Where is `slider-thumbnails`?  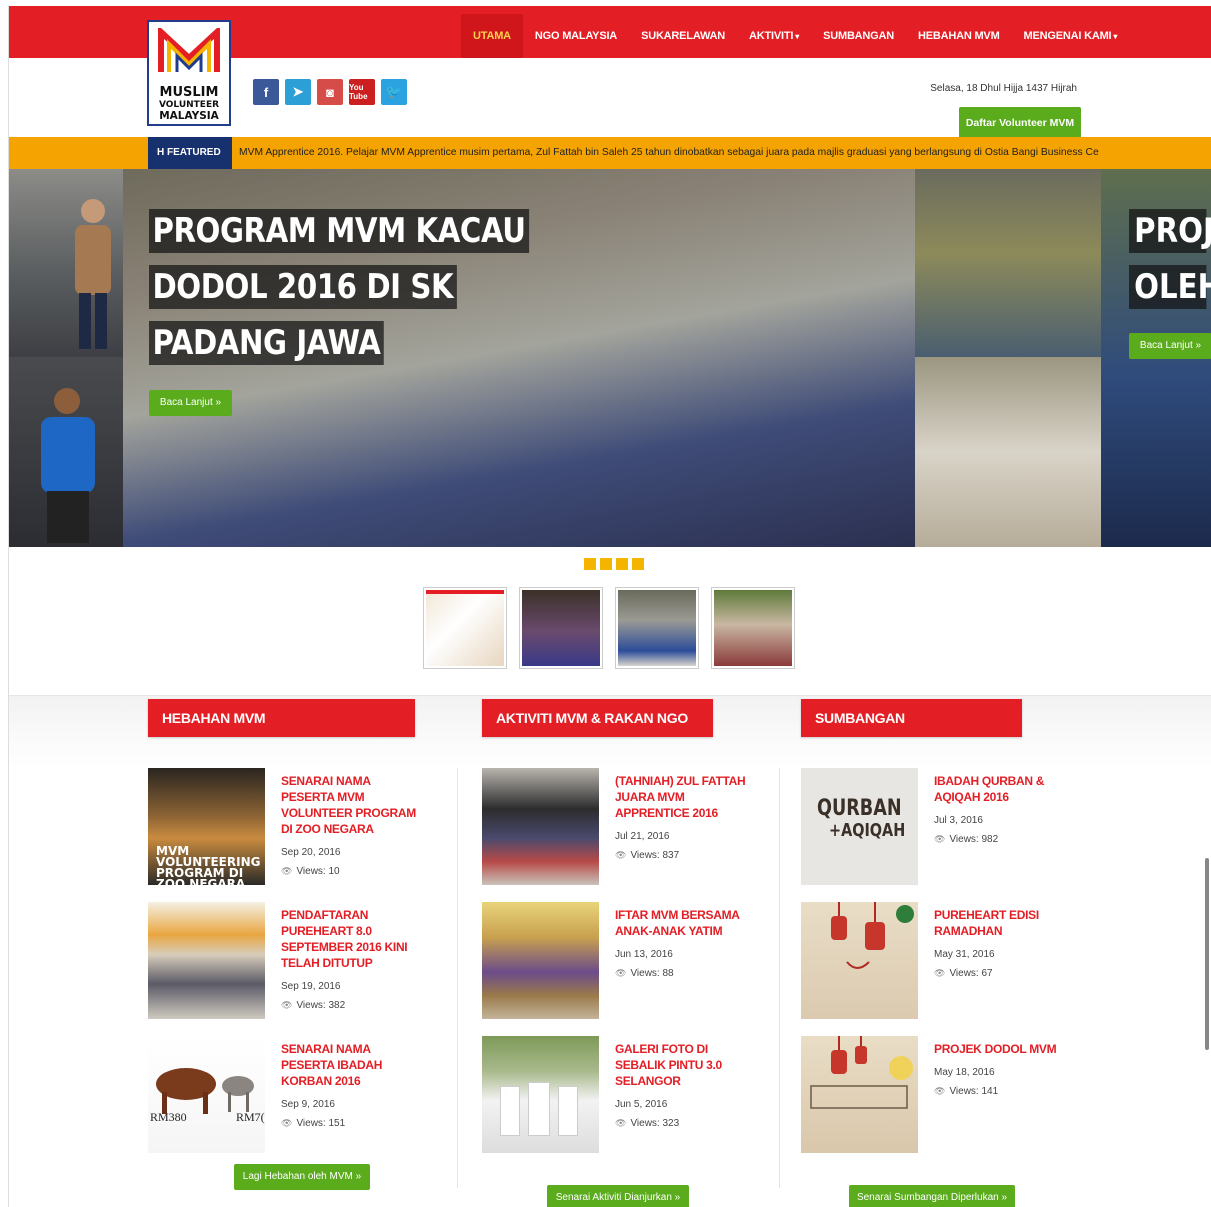 slider-thumbnails is located at coordinates (609, 628).